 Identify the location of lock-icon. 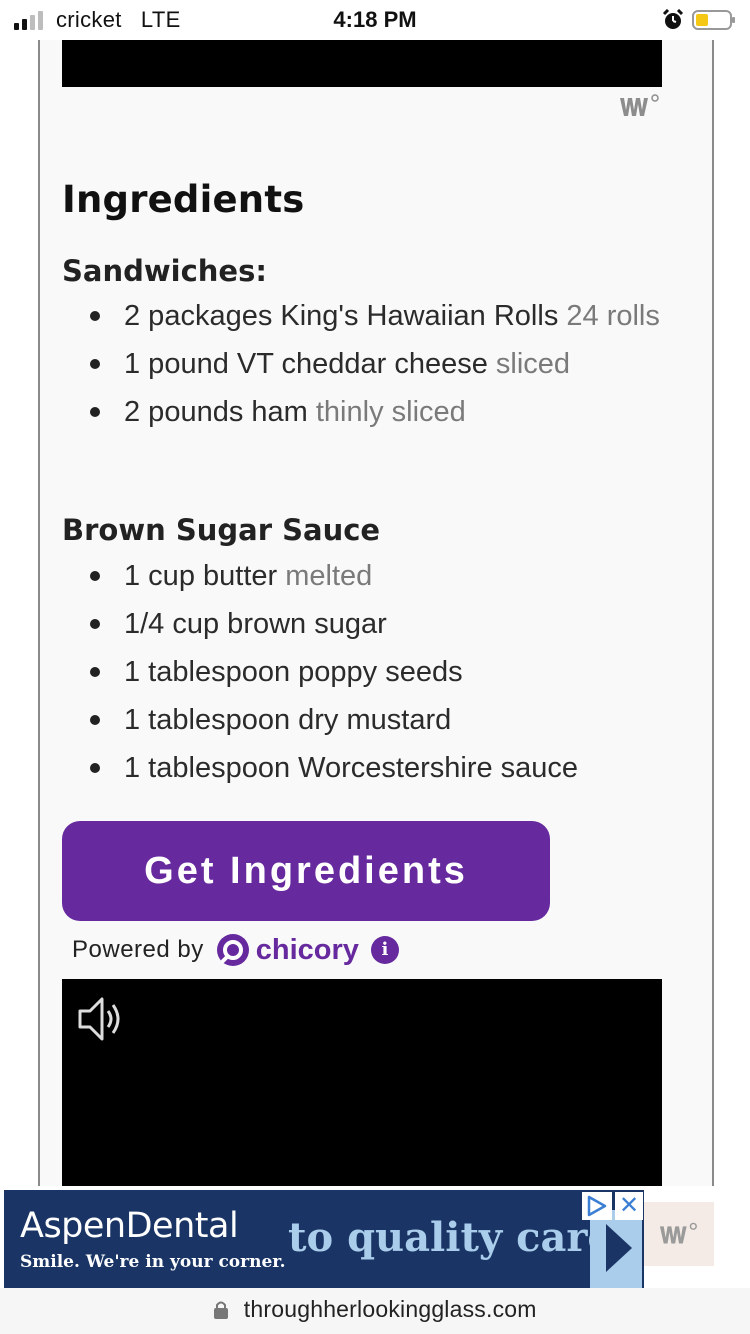
(221, 1310).